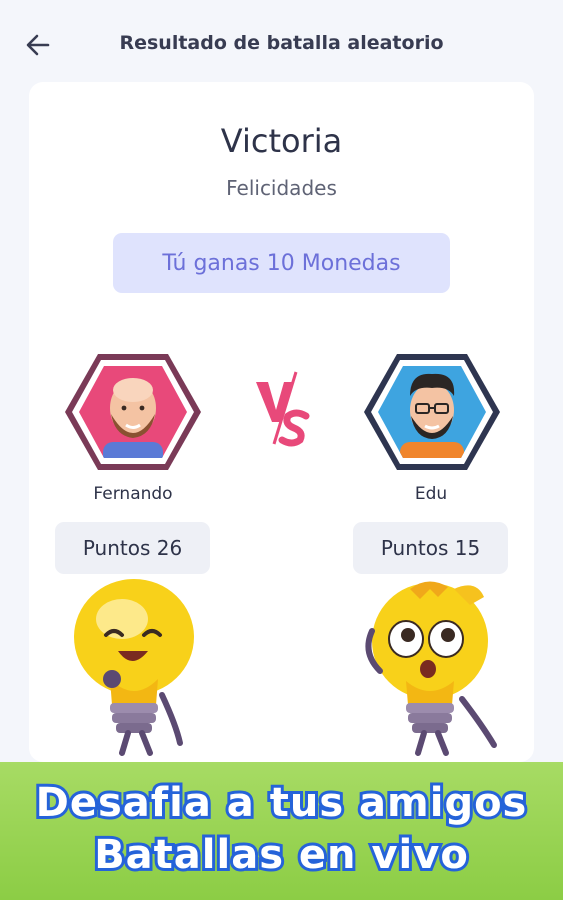  Describe the element at coordinates (281, 188) in the screenshot. I see `result-subheading: Felicidades` at that location.